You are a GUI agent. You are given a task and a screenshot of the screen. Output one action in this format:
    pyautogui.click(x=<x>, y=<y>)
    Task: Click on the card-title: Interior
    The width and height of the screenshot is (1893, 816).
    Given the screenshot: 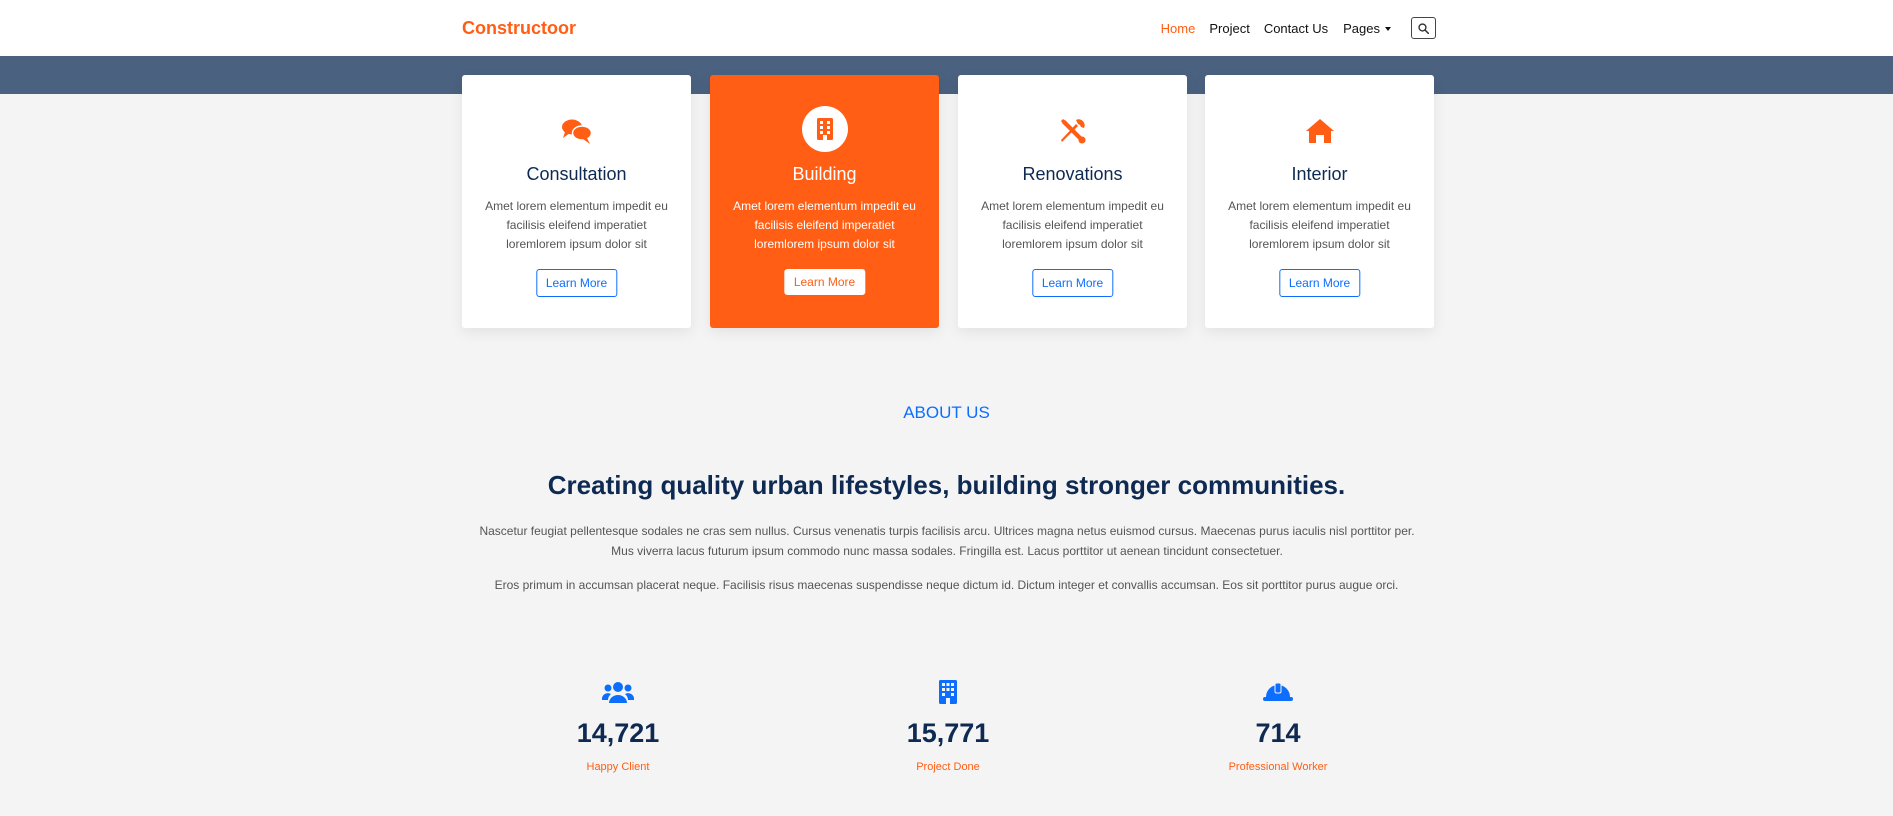 What is the action you would take?
    pyautogui.click(x=1319, y=174)
    